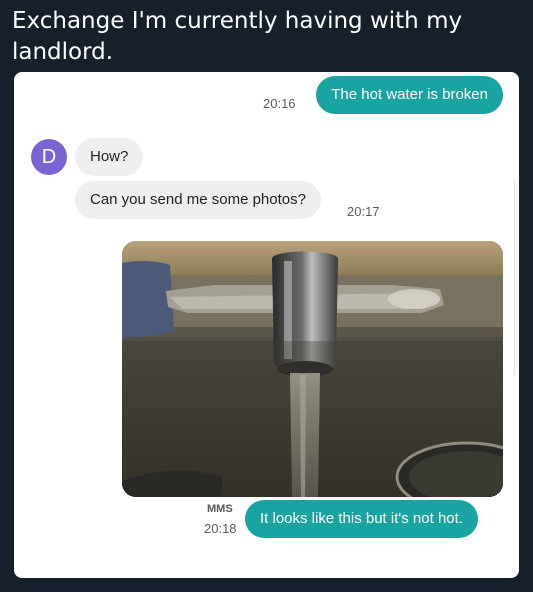 The image size is (533, 592). I want to click on message-bubble-incoming: Can you send me some photos?, so click(198, 200).